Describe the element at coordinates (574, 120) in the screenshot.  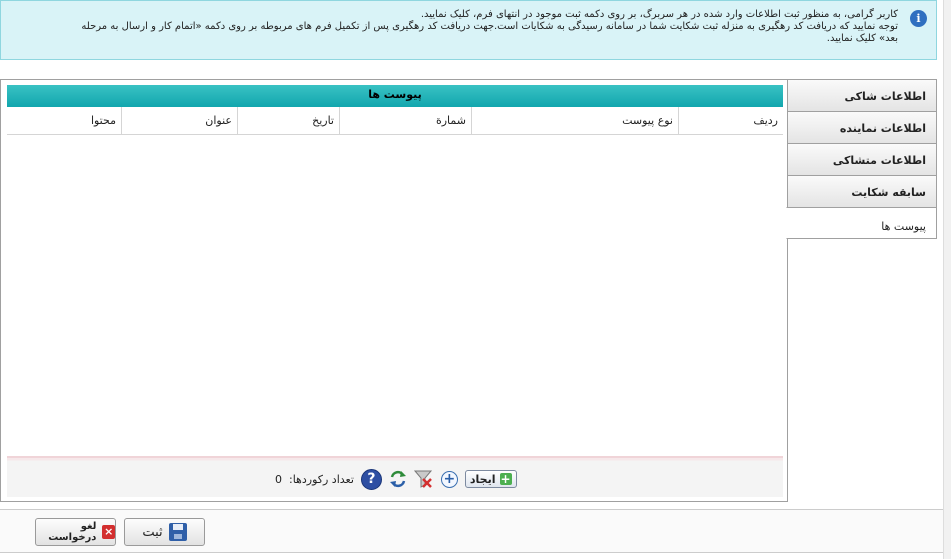
I see `column-header-attachment-type: نوع پیوست` at that location.